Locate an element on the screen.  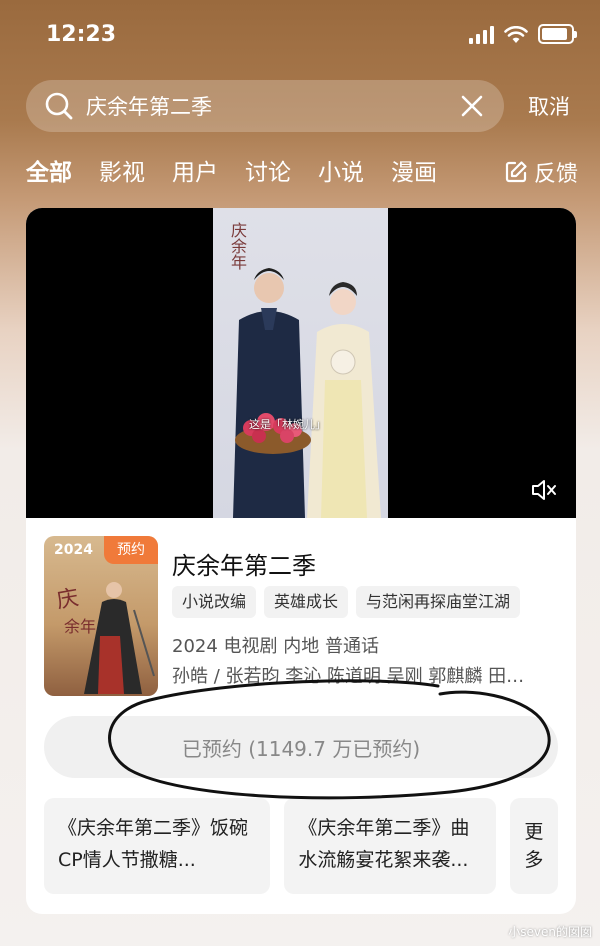
tab-novel: 小说 is located at coordinates (341, 170).